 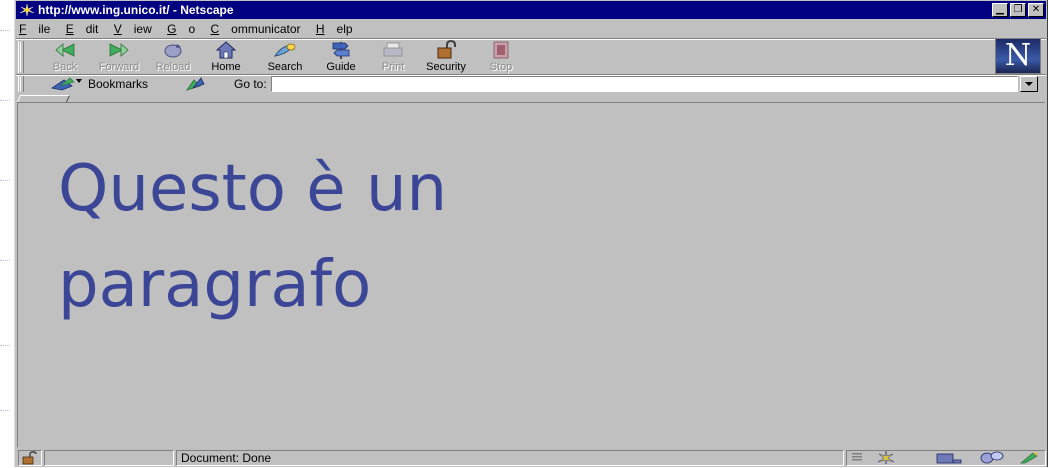 I want to click on mailbox-icon, so click(x=949, y=457).